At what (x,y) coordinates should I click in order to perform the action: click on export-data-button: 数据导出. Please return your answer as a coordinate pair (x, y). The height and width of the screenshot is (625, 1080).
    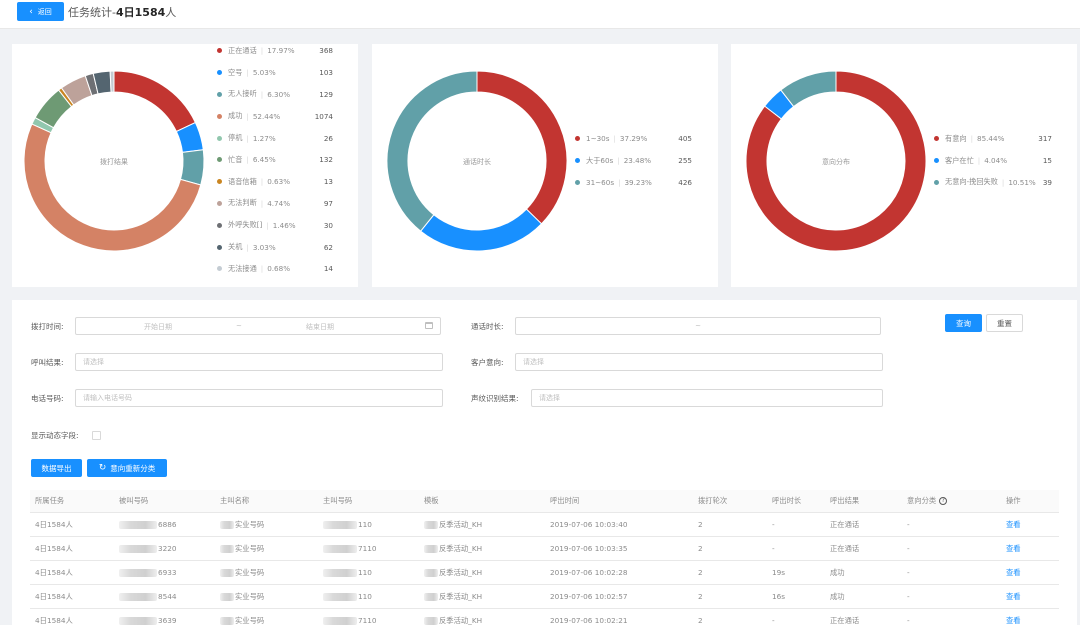
    Looking at the image, I should click on (56, 468).